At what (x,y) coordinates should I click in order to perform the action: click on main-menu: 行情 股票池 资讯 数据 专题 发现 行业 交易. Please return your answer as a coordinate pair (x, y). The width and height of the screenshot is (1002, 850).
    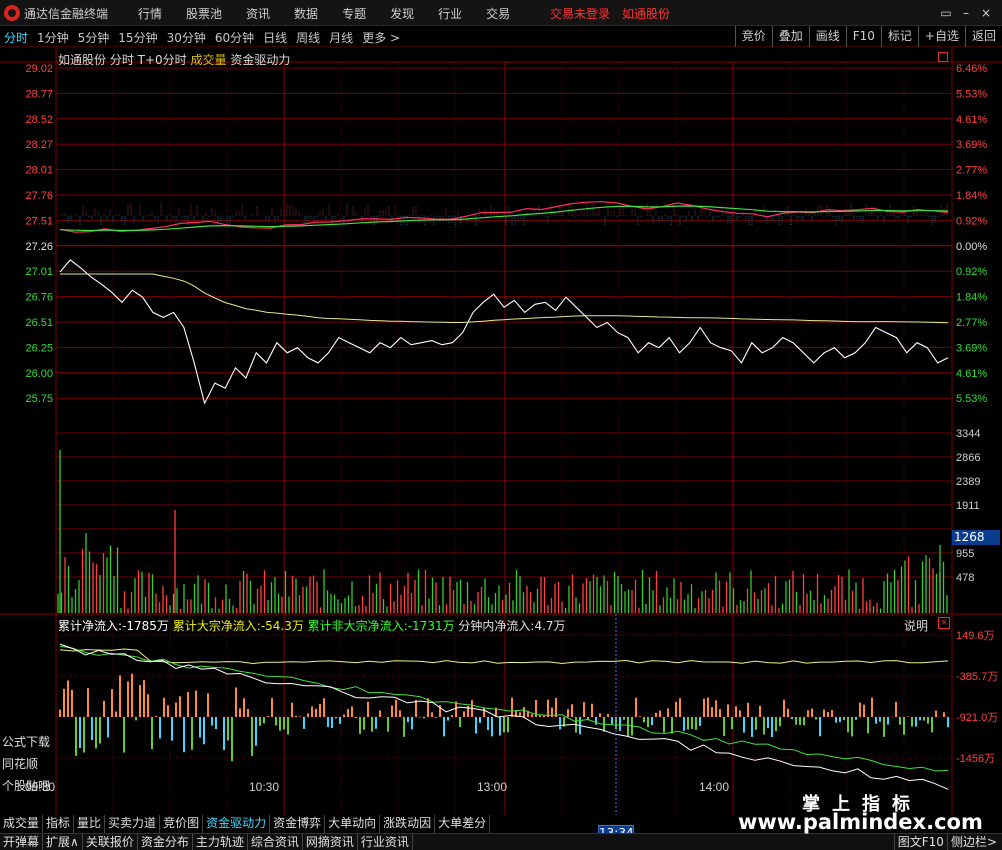
    Looking at the image, I should click on (336, 13).